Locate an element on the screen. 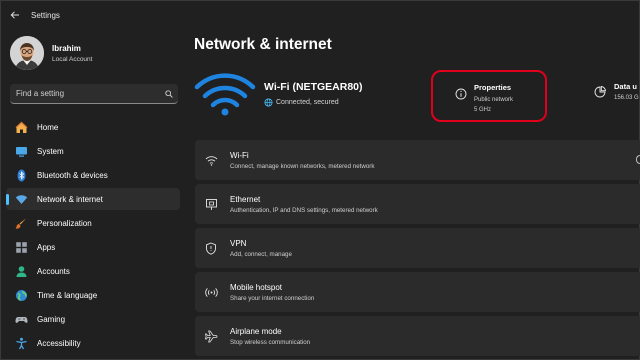  ethernet-icon is located at coordinates (211, 204).